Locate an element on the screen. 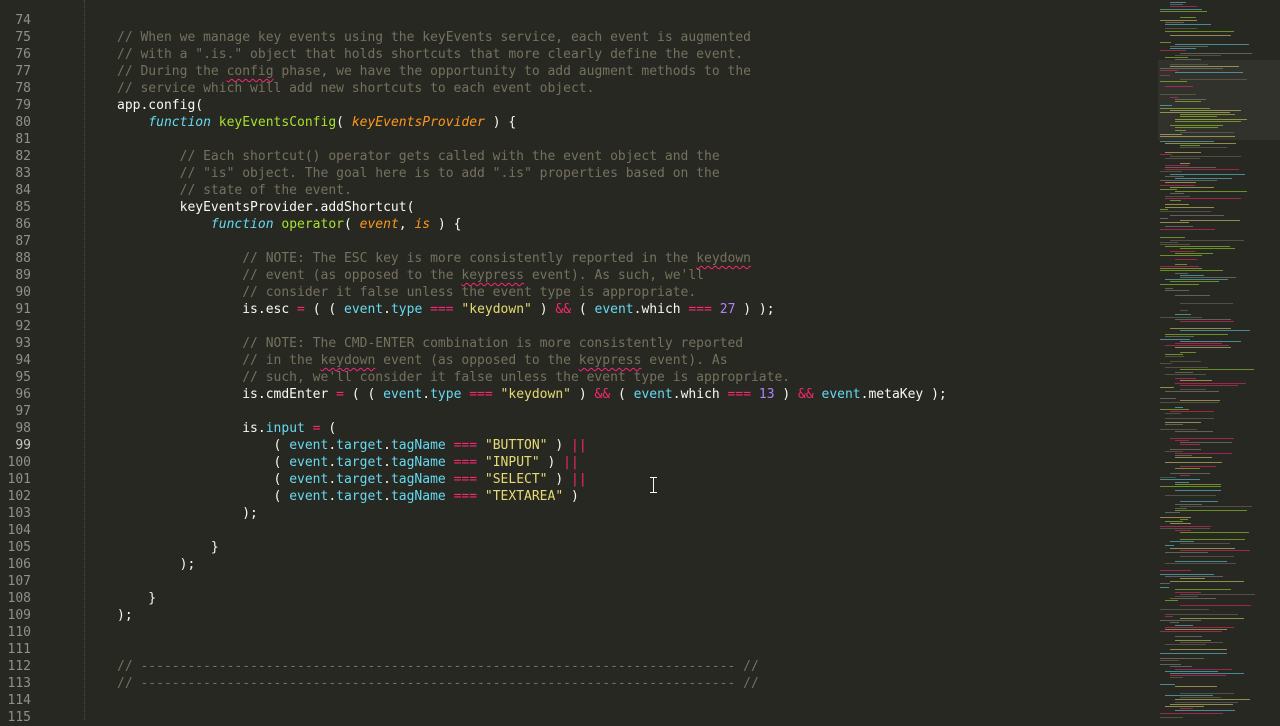  code-token: is is located at coordinates (422, 224).